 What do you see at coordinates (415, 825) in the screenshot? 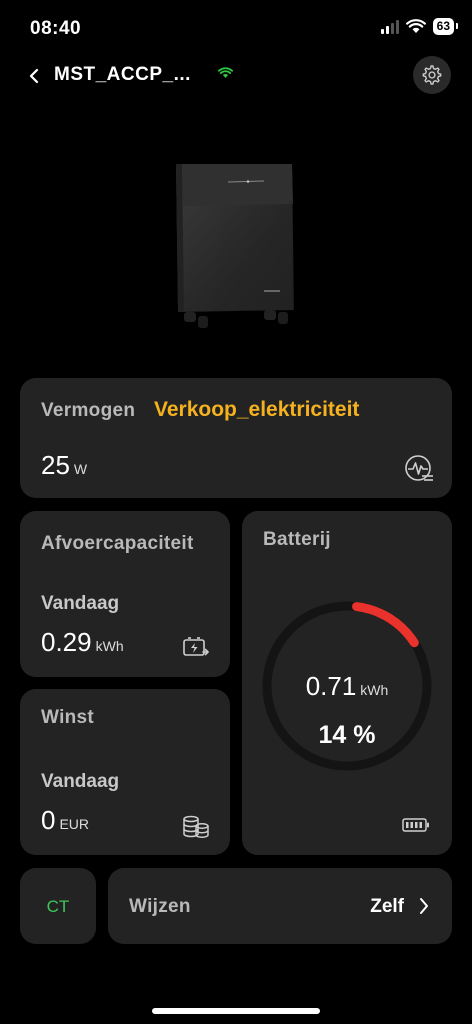
I see `battery-icon` at bounding box center [415, 825].